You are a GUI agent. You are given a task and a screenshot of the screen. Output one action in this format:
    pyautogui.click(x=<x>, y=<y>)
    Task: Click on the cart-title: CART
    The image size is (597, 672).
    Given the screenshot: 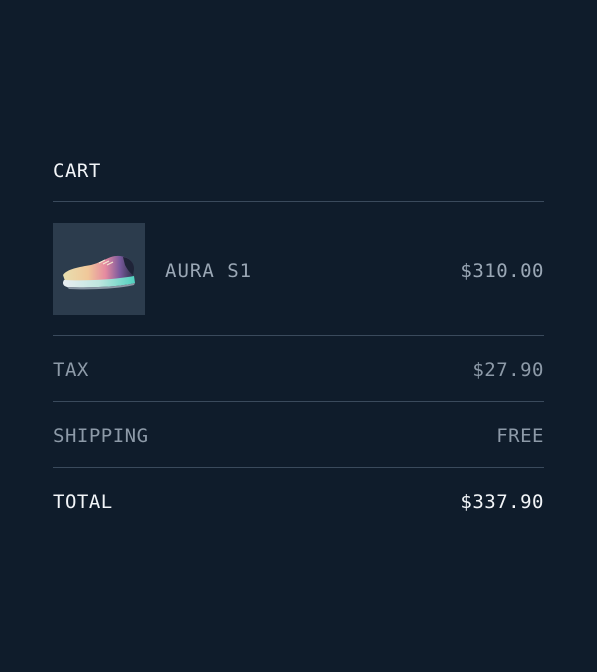 What is the action you would take?
    pyautogui.click(x=77, y=171)
    